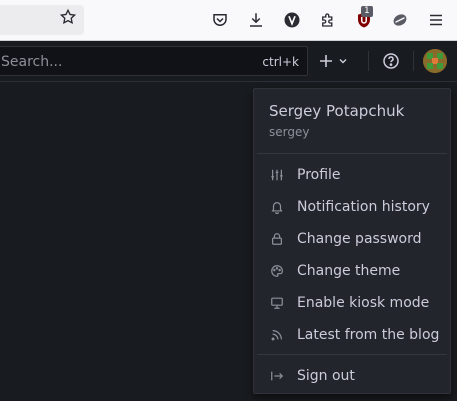 The height and width of the screenshot is (401, 457). What do you see at coordinates (328, 20) in the screenshot?
I see `extensions-puzzle-icon` at bounding box center [328, 20].